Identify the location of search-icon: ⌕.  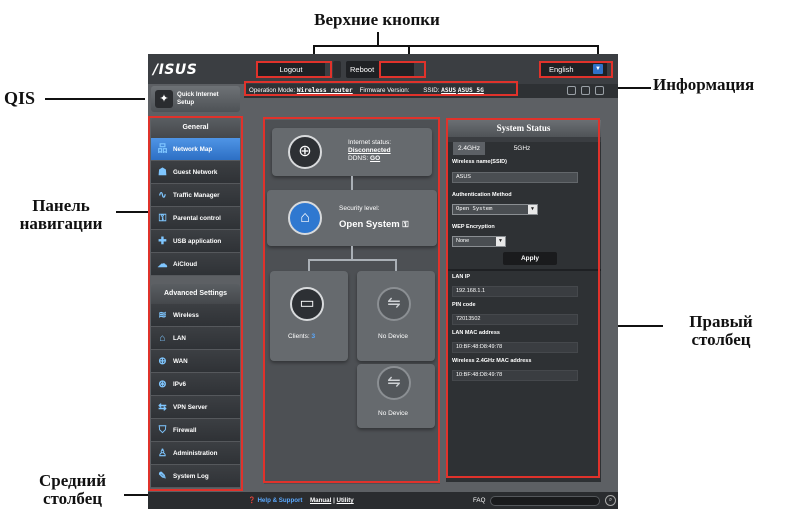
(610, 500).